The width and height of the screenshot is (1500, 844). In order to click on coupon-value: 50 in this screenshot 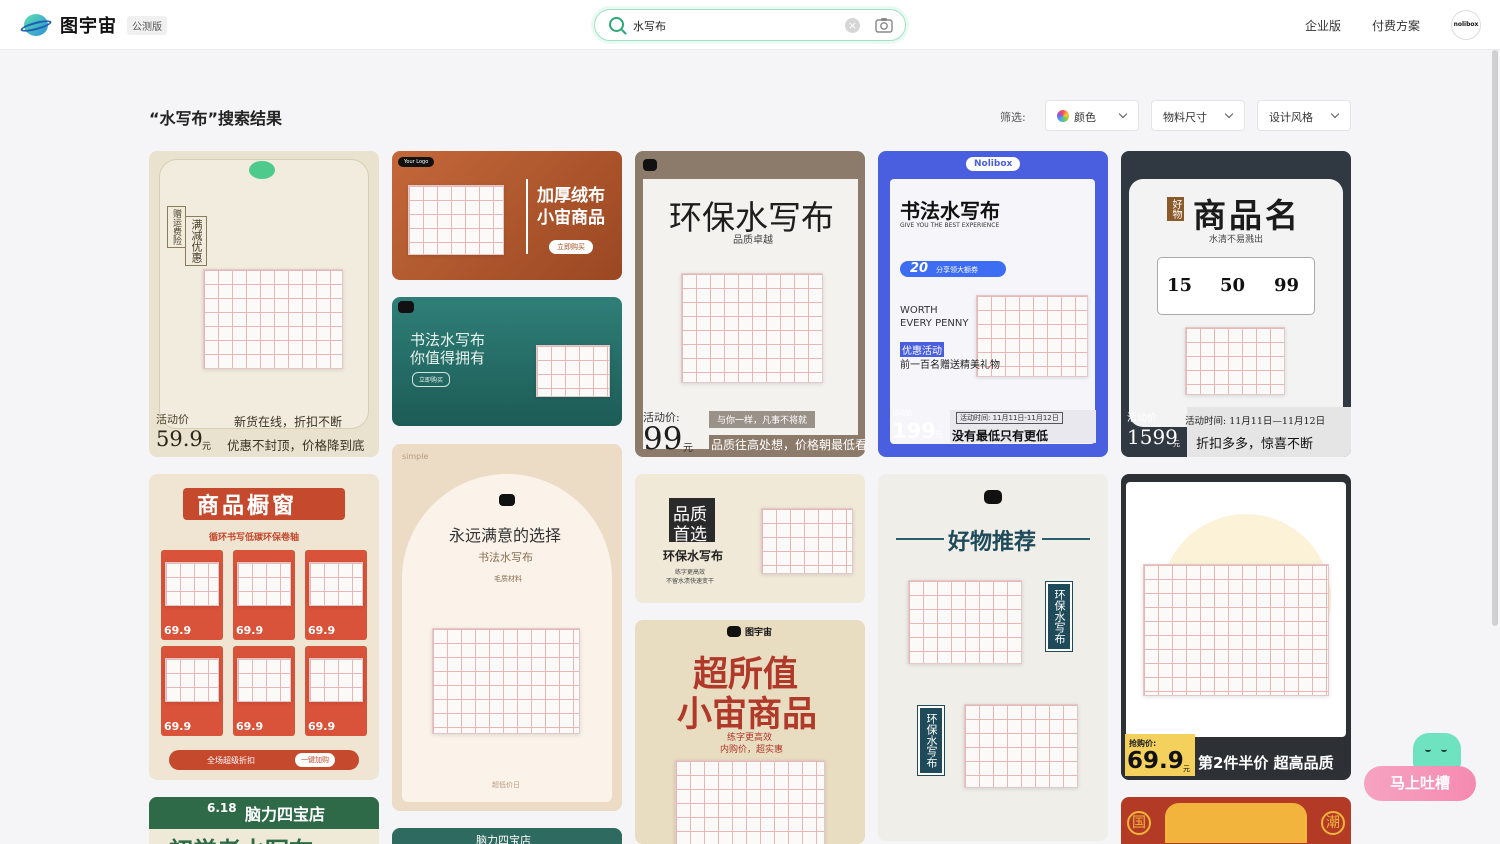, I will do `click(1233, 285)`.